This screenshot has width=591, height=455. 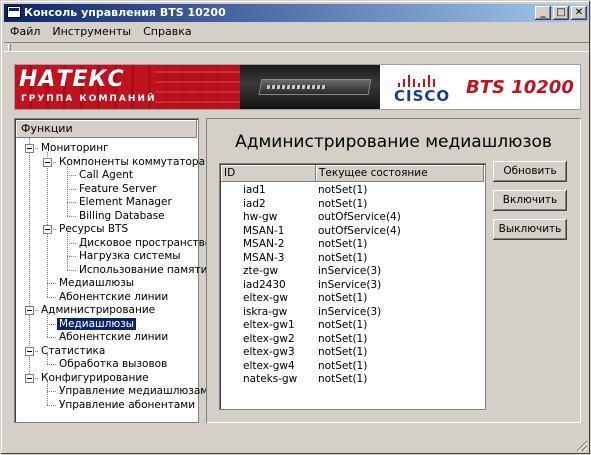 I want to click on title-bar: Консоль управления BTS 10200 _ □ ✕, so click(x=296, y=13).